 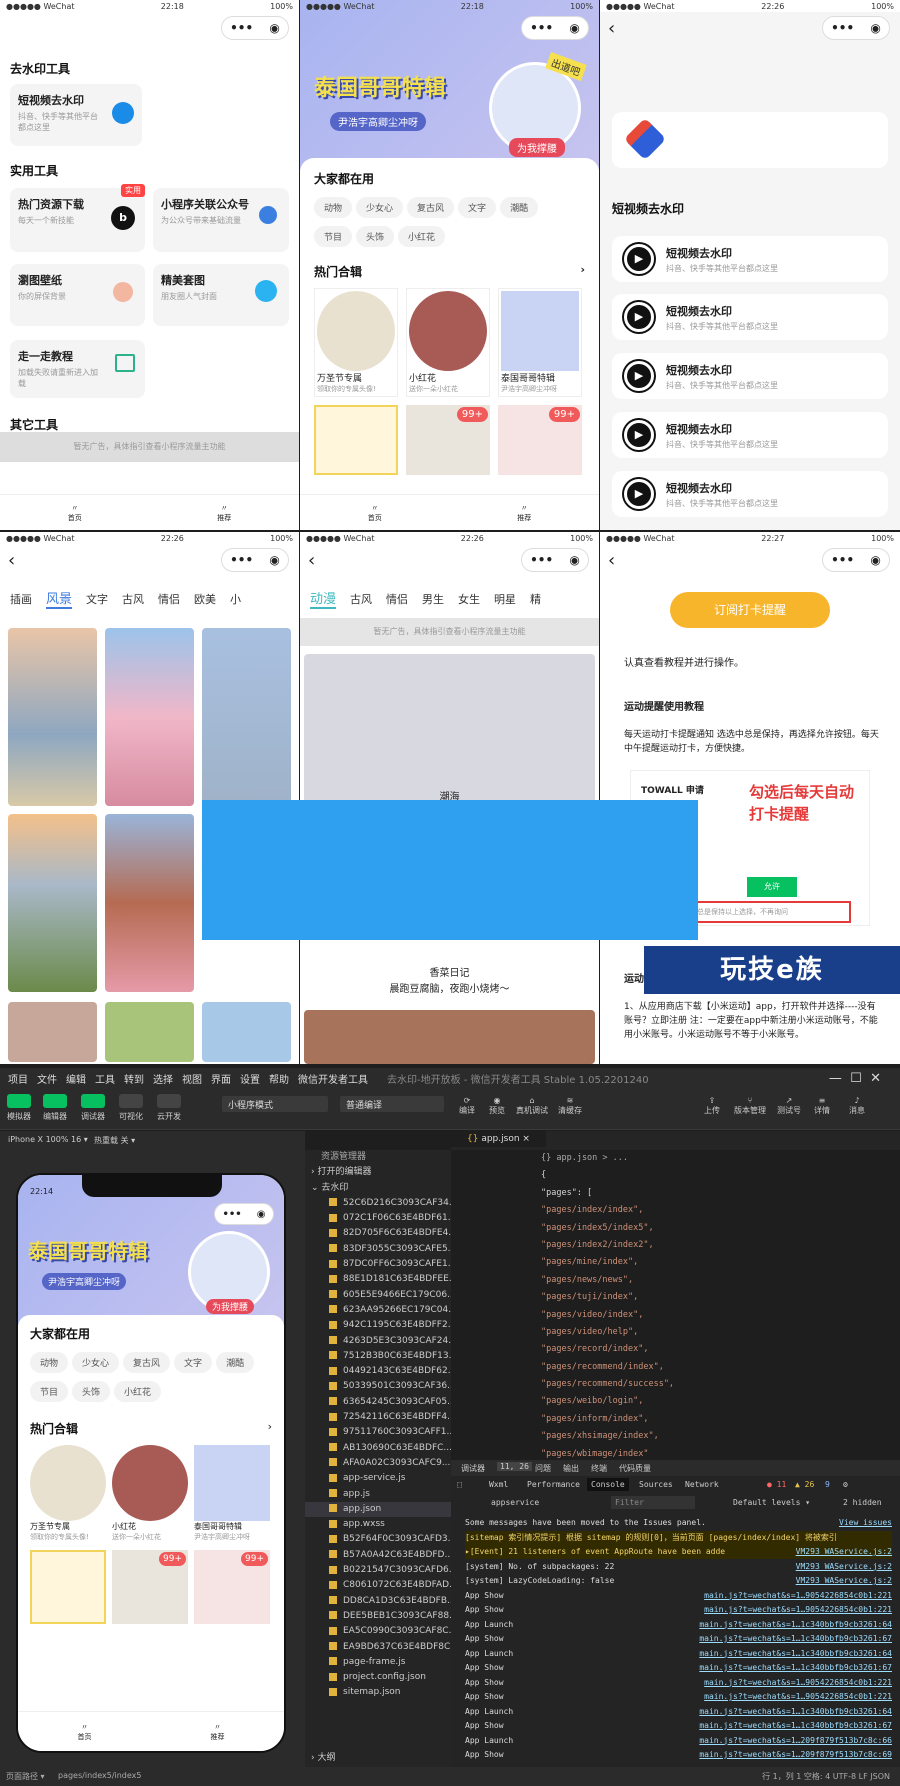 I want to click on source-link: View issues, so click(x=865, y=1523).